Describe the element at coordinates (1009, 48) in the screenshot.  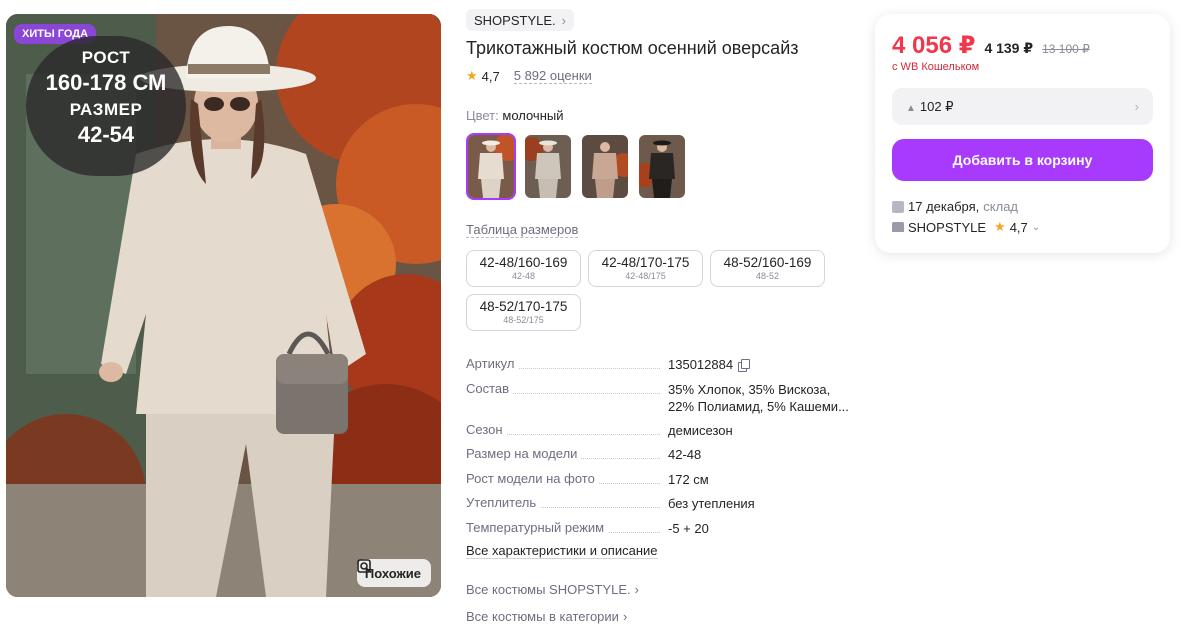
I see `regular-price: 4 139 ₽` at that location.